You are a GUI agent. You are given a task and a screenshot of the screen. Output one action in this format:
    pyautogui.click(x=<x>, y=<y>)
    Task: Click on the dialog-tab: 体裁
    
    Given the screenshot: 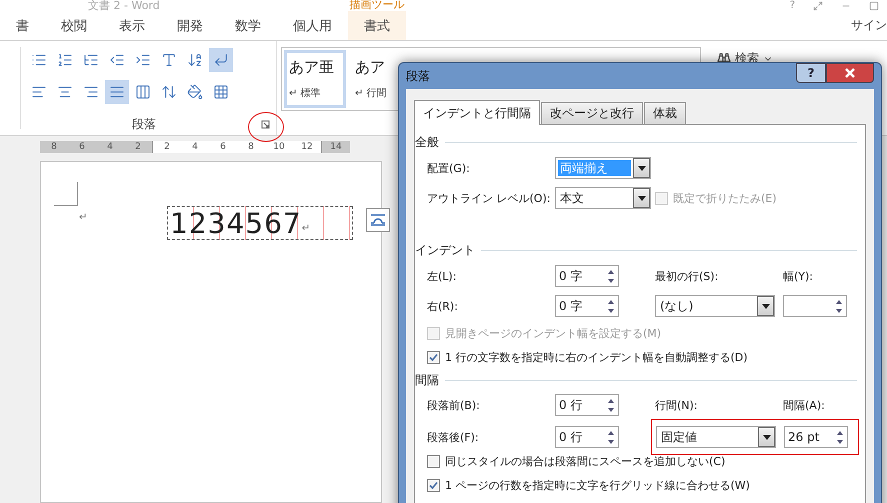 What is the action you would take?
    pyautogui.click(x=665, y=113)
    